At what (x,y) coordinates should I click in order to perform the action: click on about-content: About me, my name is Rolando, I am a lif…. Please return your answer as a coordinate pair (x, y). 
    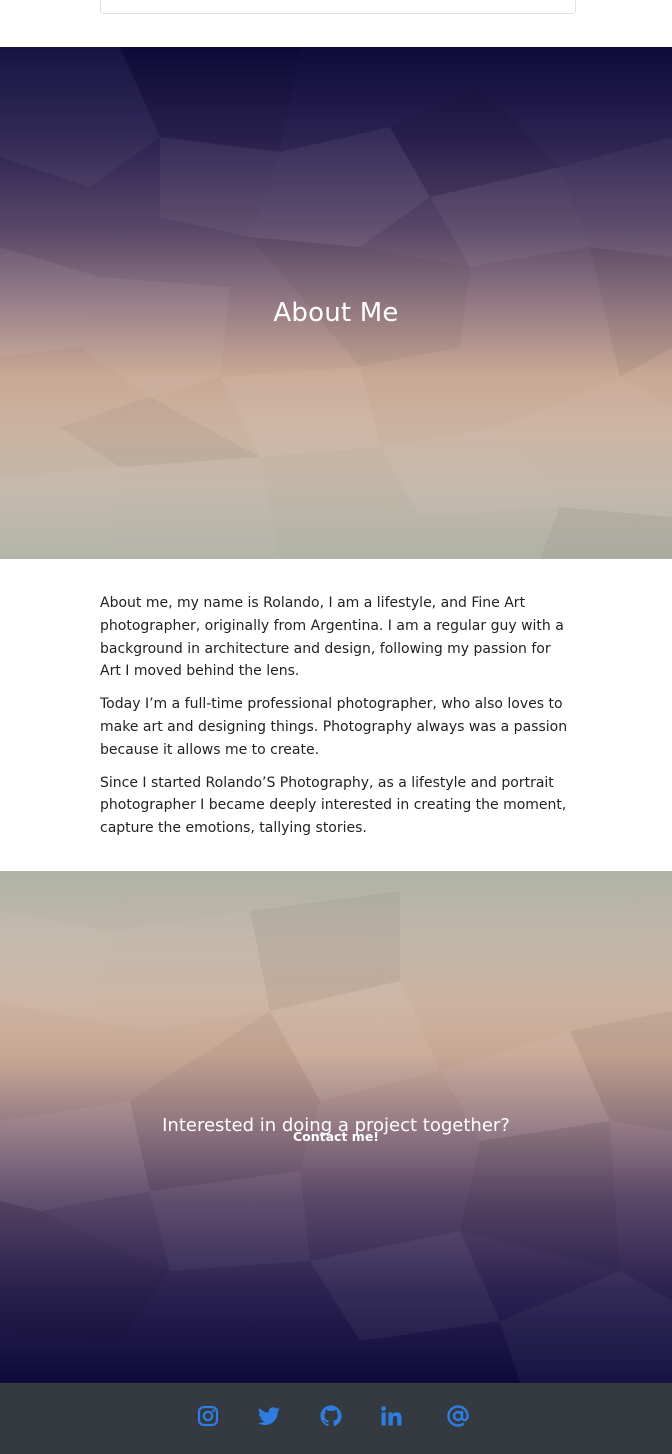
    Looking at the image, I should click on (336, 721).